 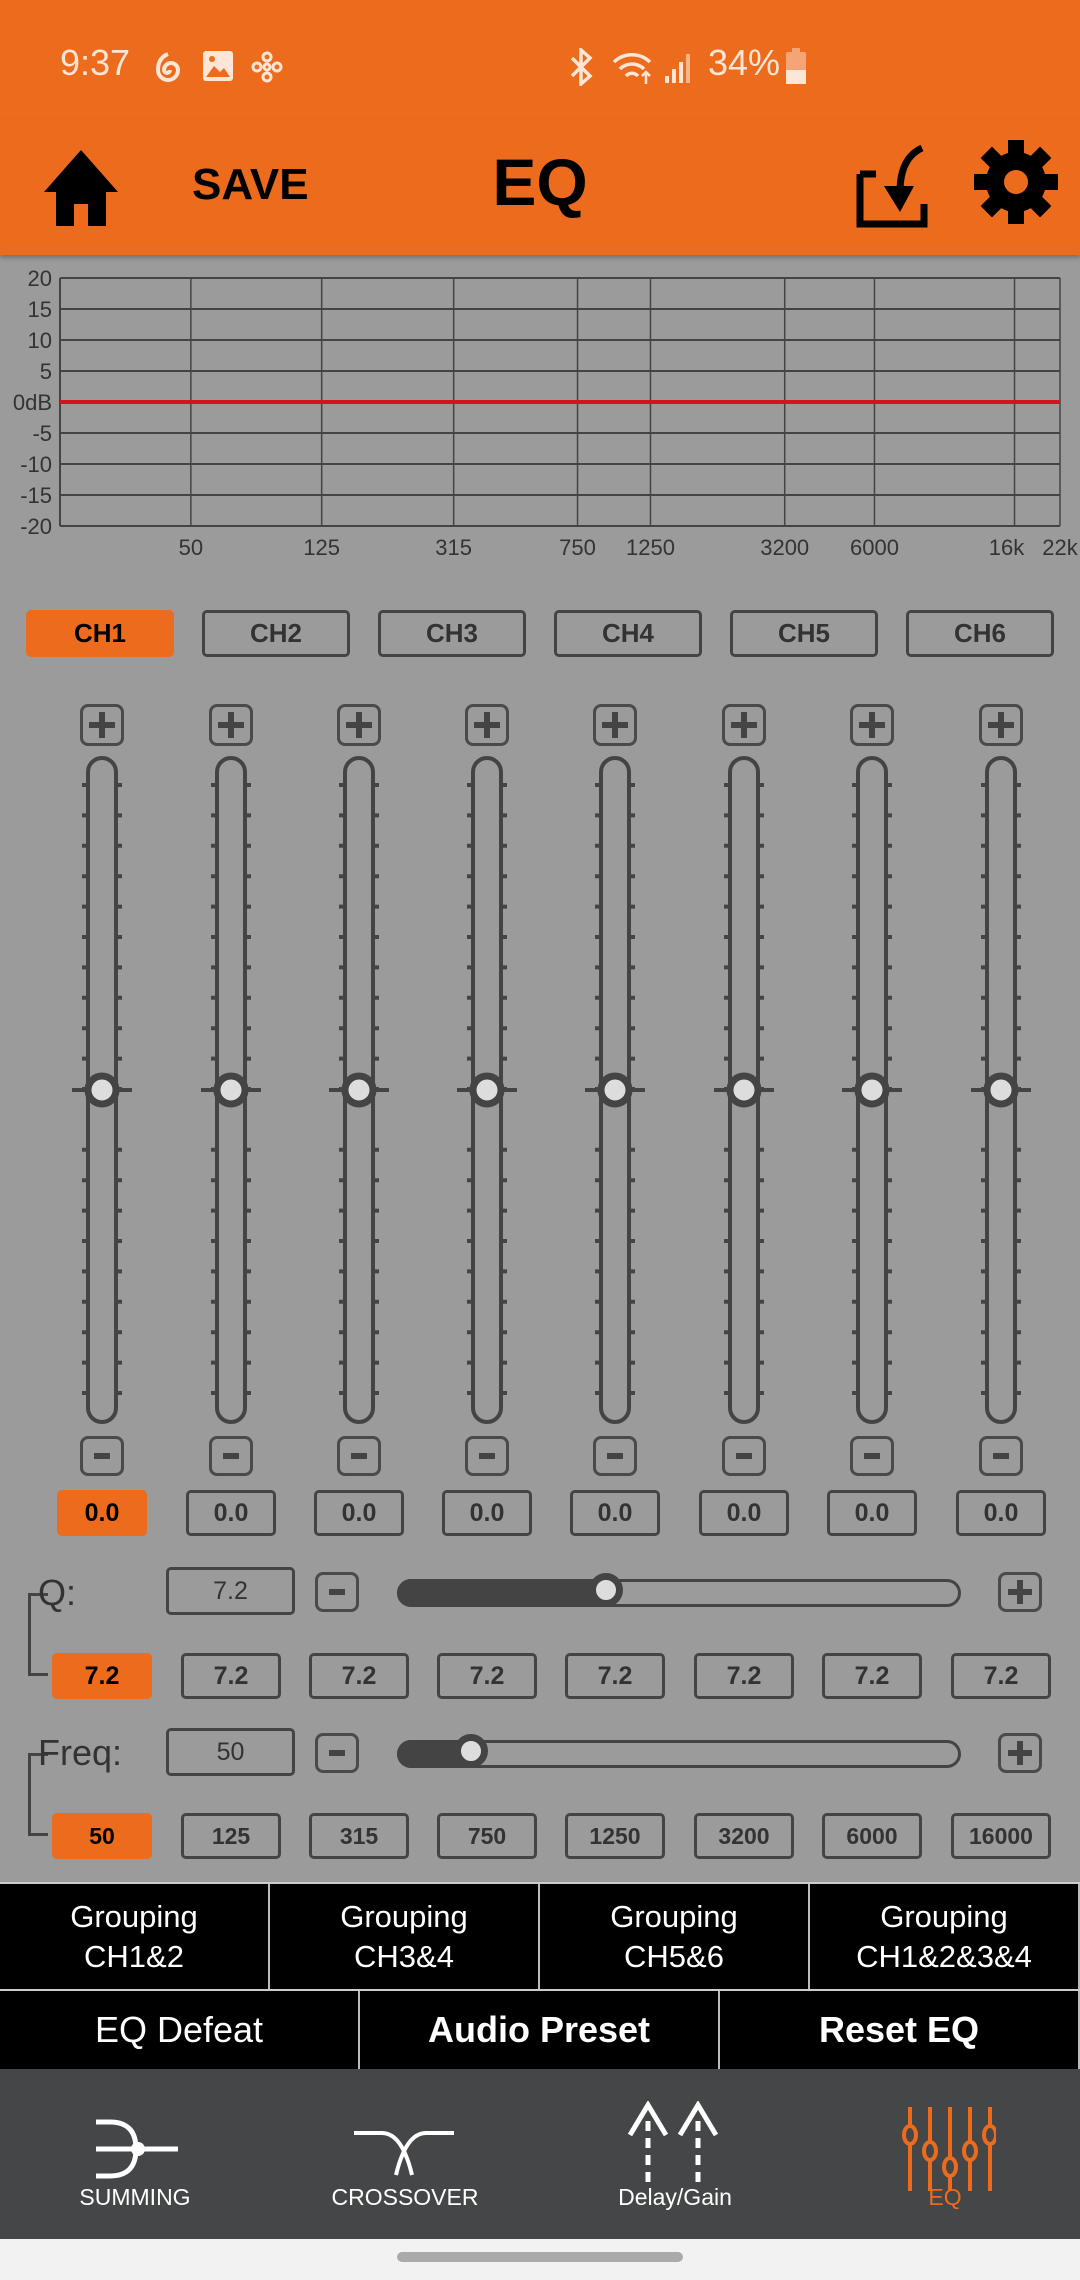 I want to click on grouping-button: Grouping CH5&6, so click(x=675, y=1936).